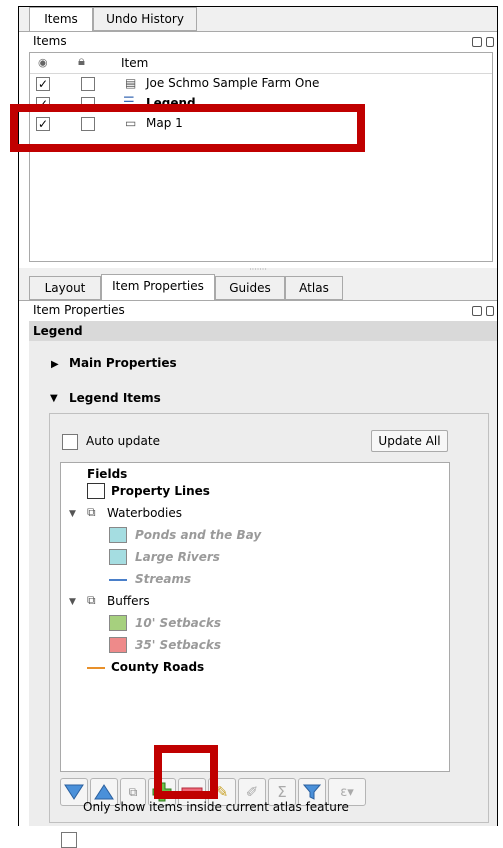 Image resolution: width=503 pixels, height=848 pixels. Describe the element at coordinates (61, 20) in the screenshot. I see `tab-items: Items` at that location.